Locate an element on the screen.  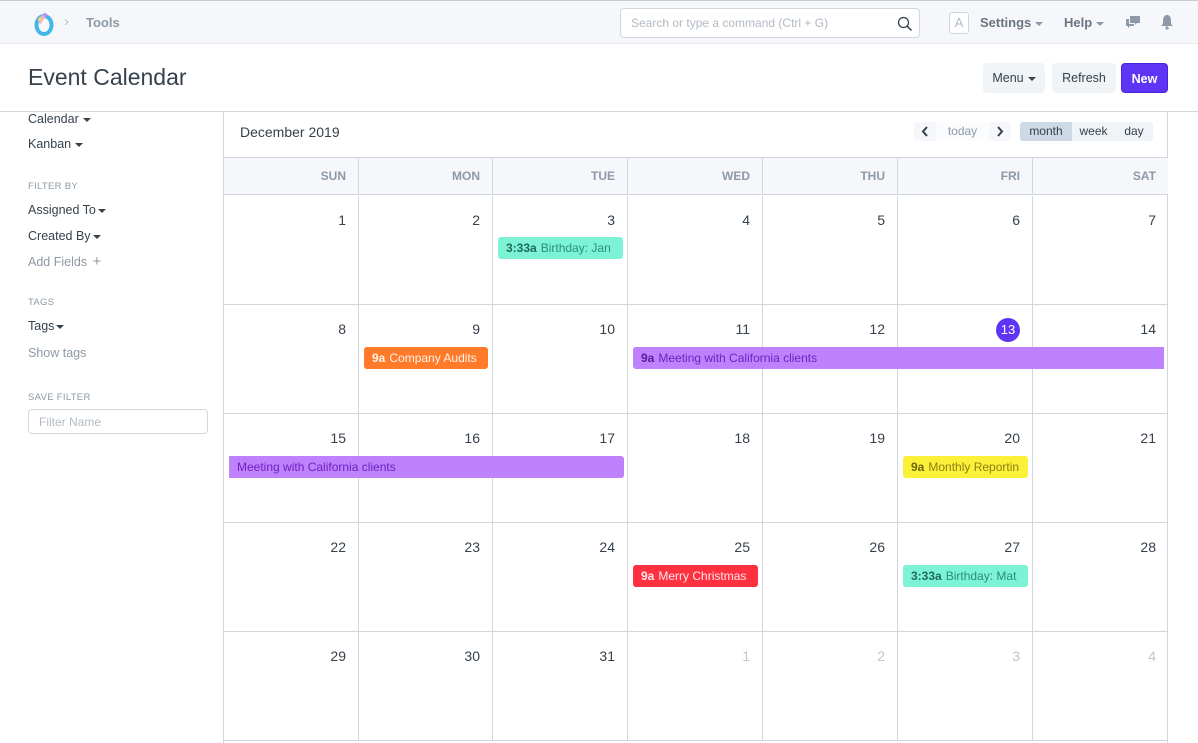
day-number: 27 is located at coordinates (1012, 547).